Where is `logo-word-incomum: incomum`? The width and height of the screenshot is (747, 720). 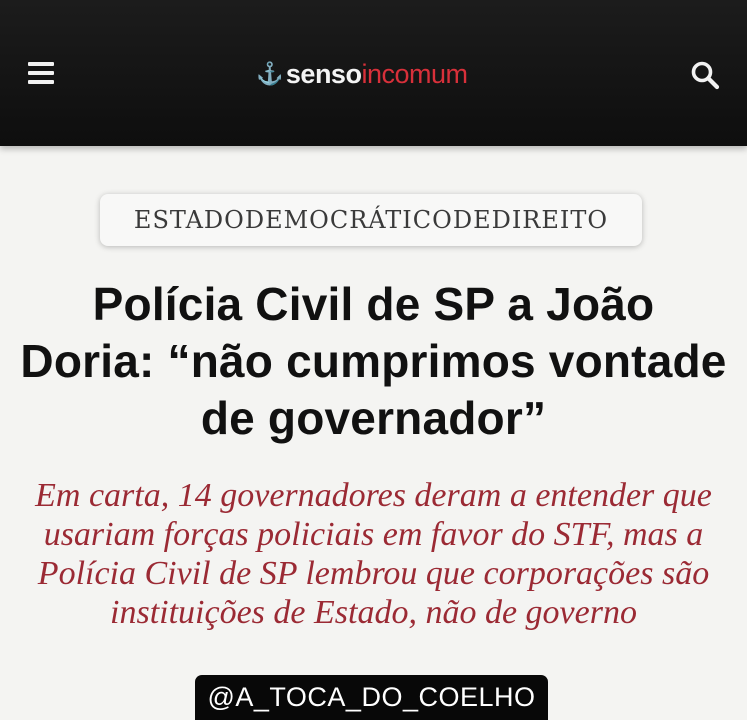 logo-word-incomum: incomum is located at coordinates (414, 73).